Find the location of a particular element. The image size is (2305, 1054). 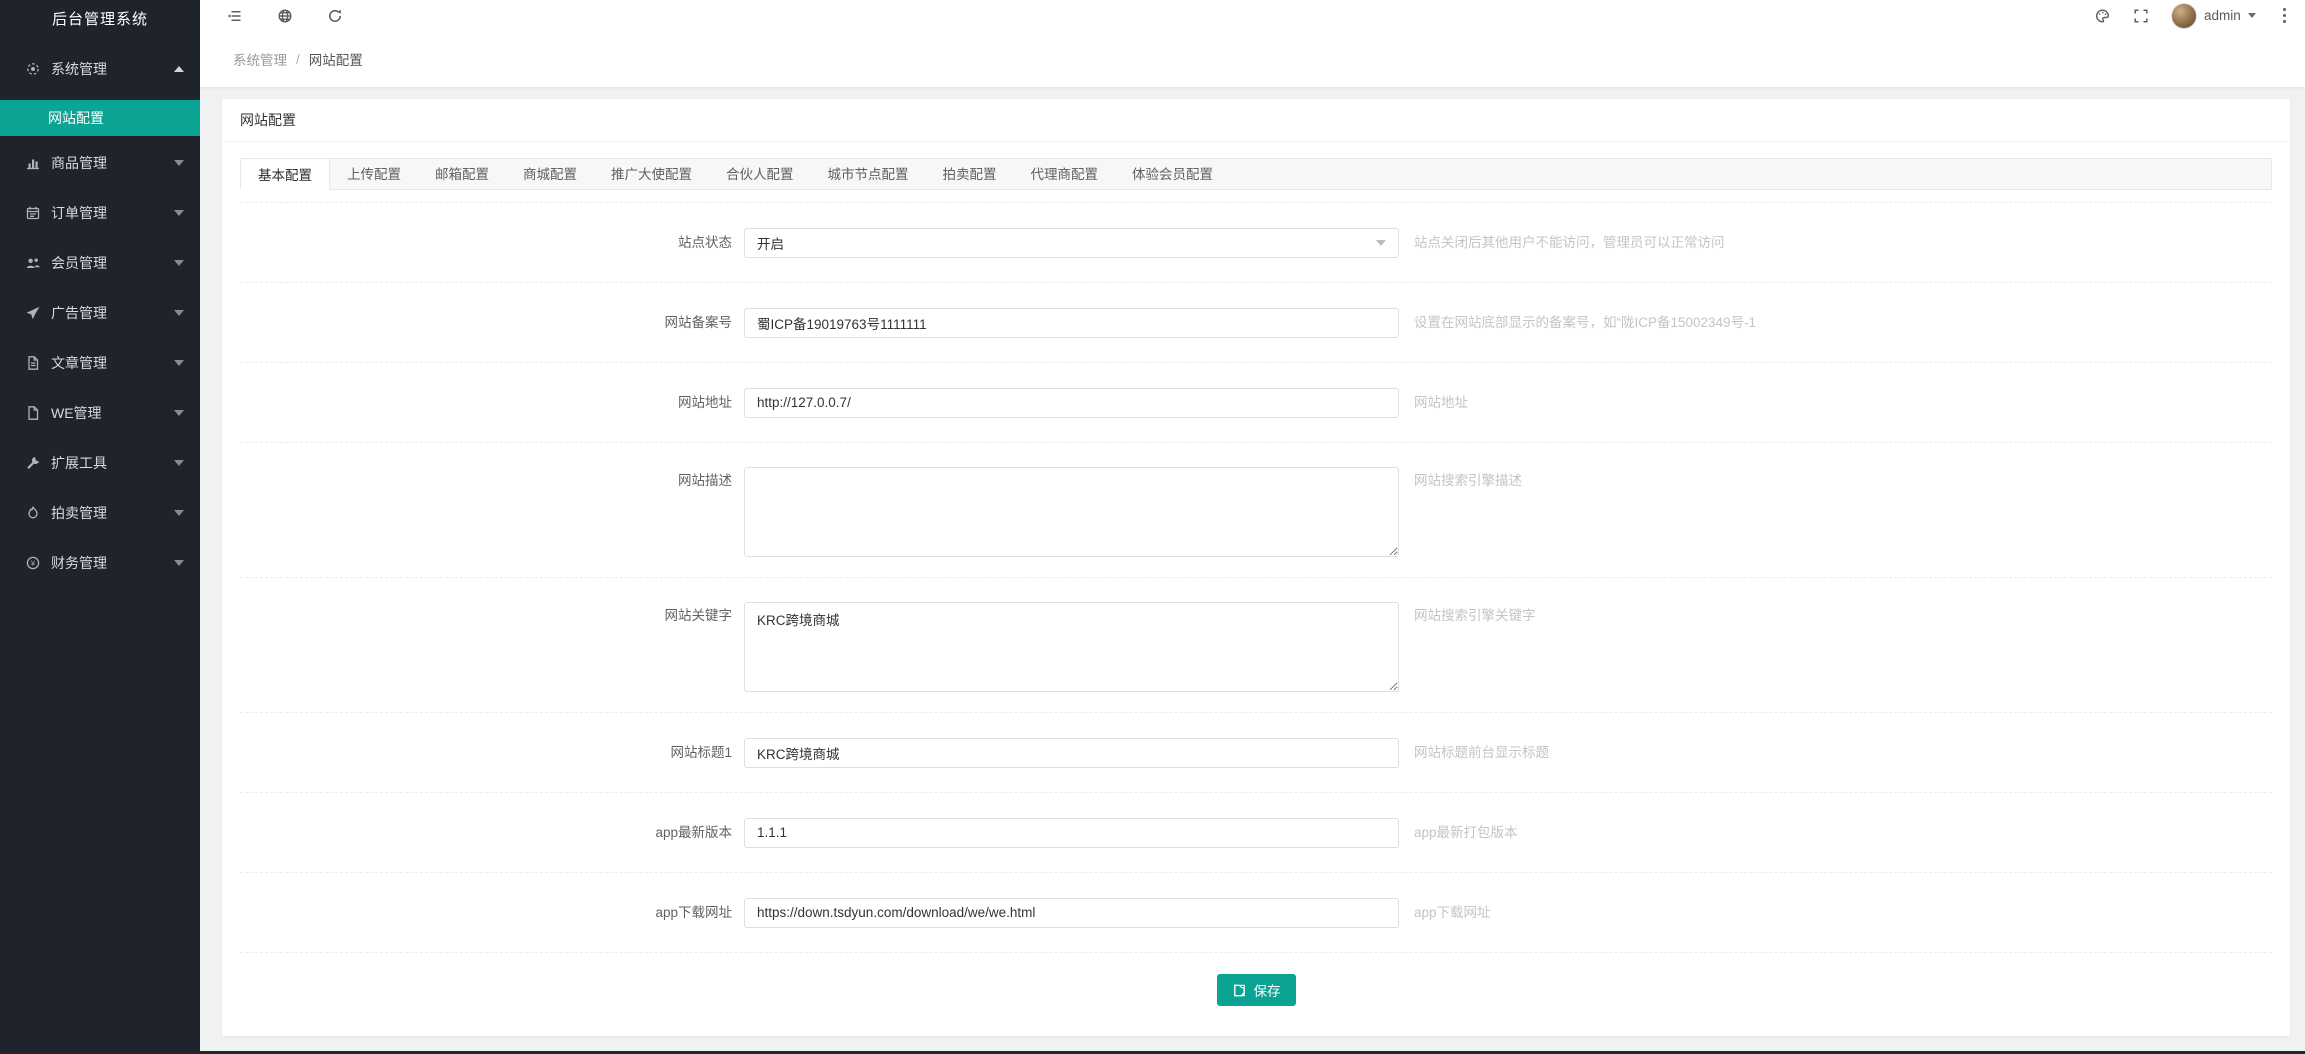

field-app-download-url: app下载网址 app下载网址 is located at coordinates (1256, 912).